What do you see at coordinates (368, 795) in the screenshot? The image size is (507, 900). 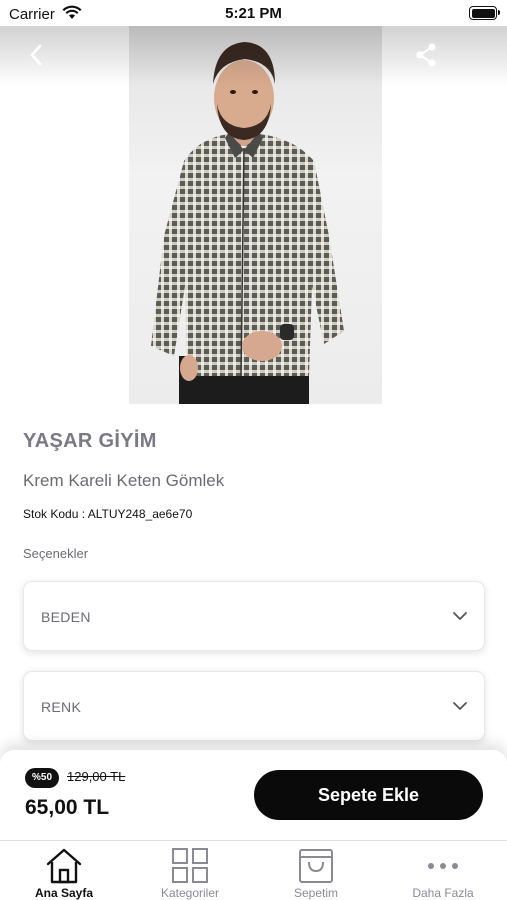 I see `add-to-cart-button: Sepete Ekle` at bounding box center [368, 795].